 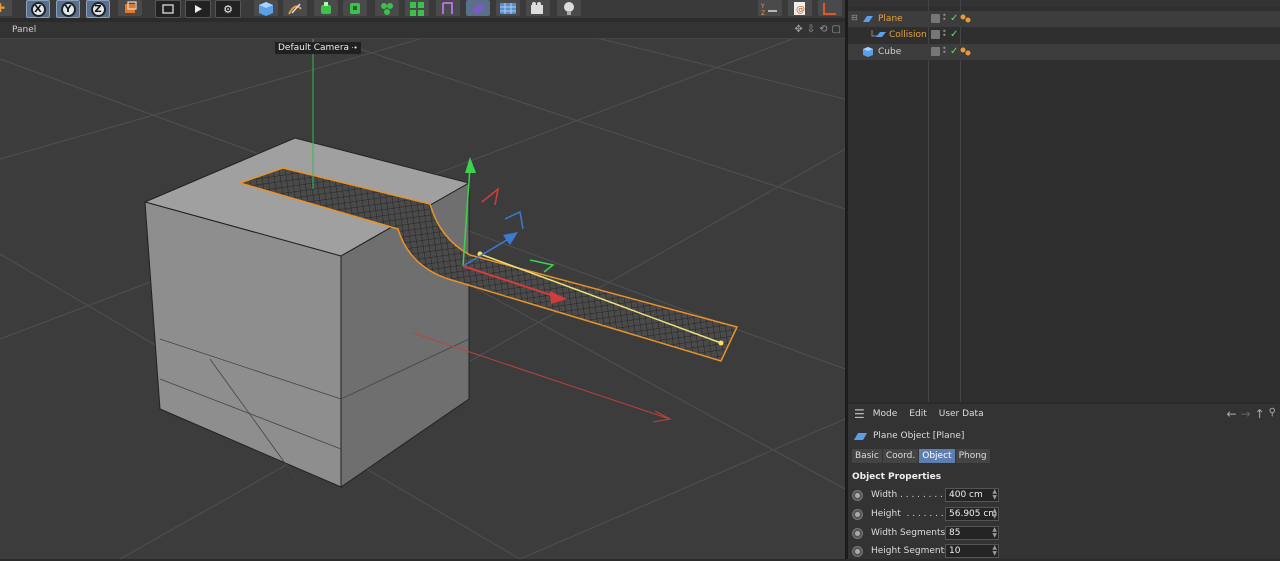 What do you see at coordinates (798, 30) in the screenshot?
I see `move-view-icon: ✥` at bounding box center [798, 30].